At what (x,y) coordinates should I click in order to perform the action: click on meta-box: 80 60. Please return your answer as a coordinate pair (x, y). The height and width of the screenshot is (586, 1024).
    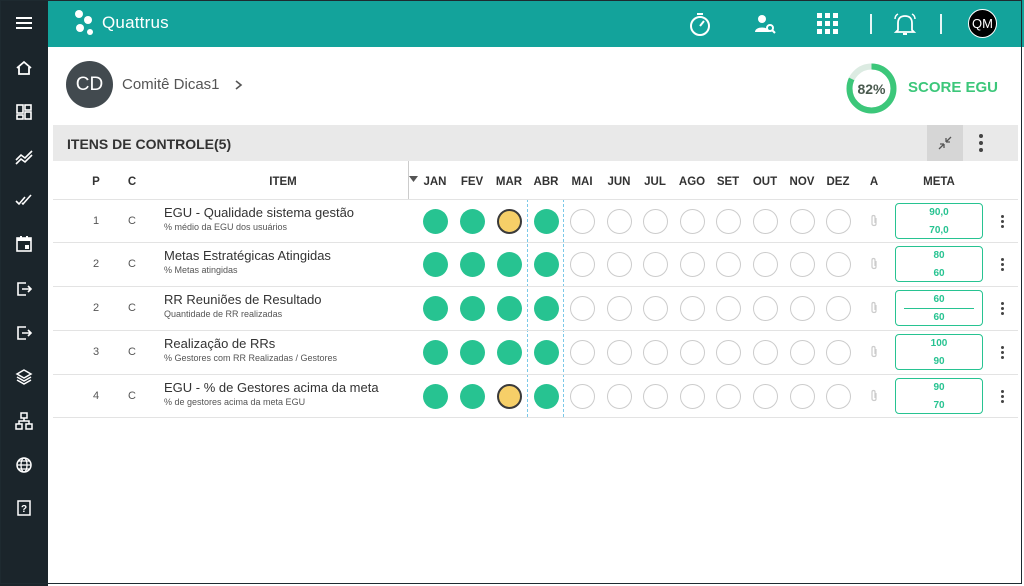
    Looking at the image, I should click on (939, 264).